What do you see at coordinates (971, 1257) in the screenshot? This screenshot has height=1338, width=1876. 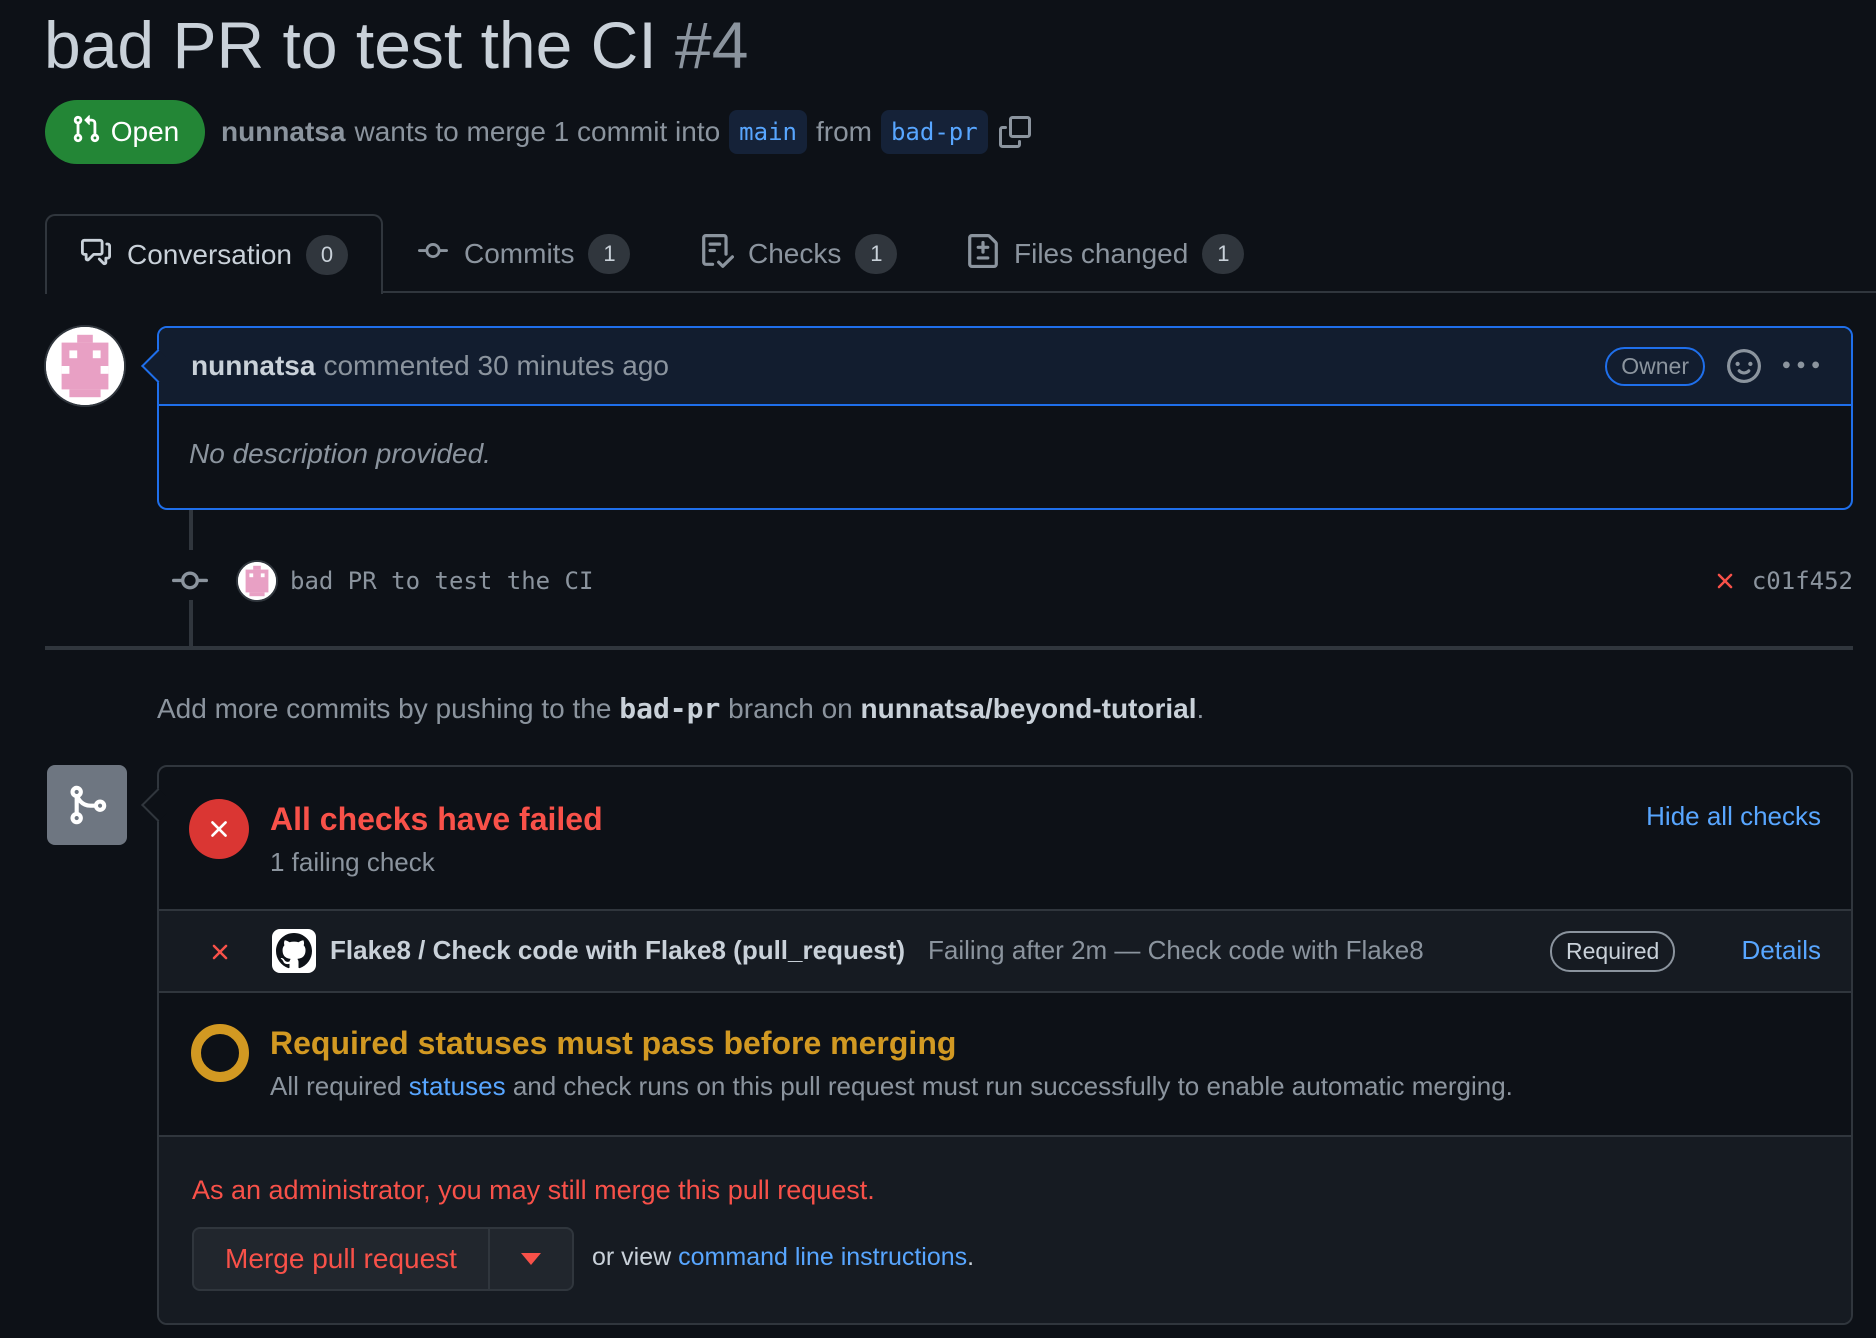 I see `cli-suffix: .` at bounding box center [971, 1257].